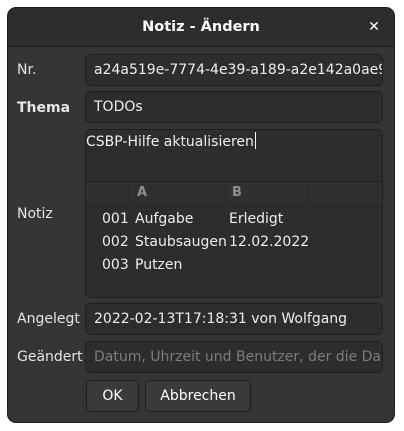 The width and height of the screenshot is (404, 431). I want to click on dialog-title: Notiz - Ändern, so click(201, 27).